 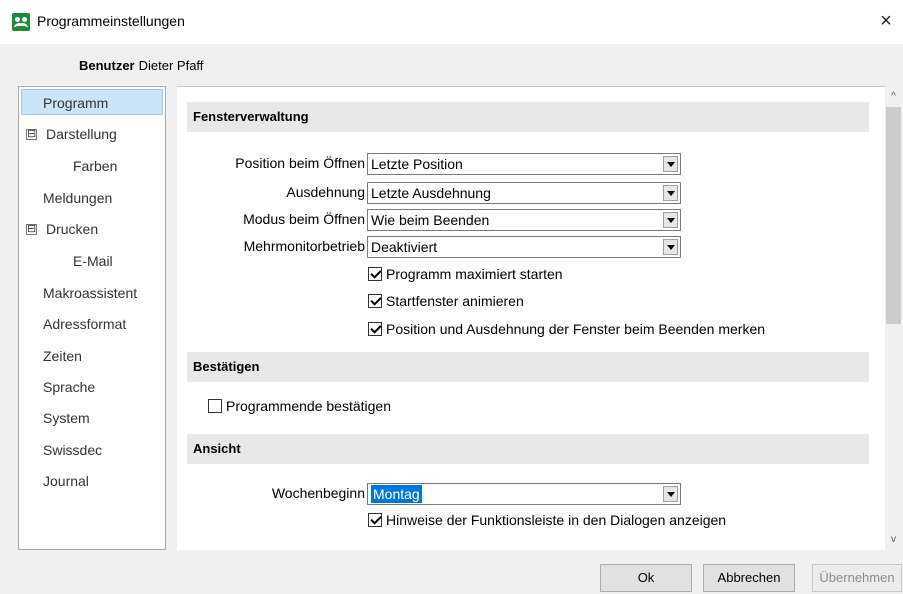 I want to click on scroll-down-icon: v, so click(x=893, y=539).